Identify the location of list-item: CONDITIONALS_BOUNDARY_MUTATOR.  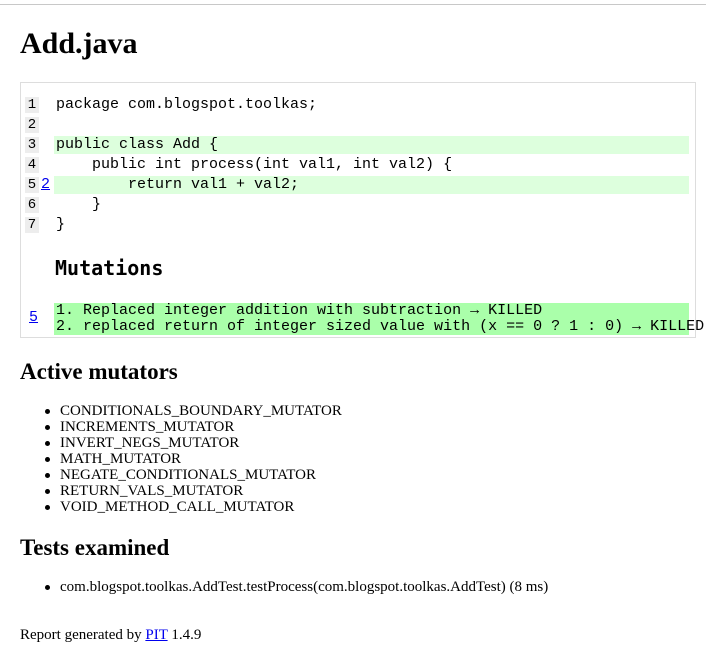
(192, 411).